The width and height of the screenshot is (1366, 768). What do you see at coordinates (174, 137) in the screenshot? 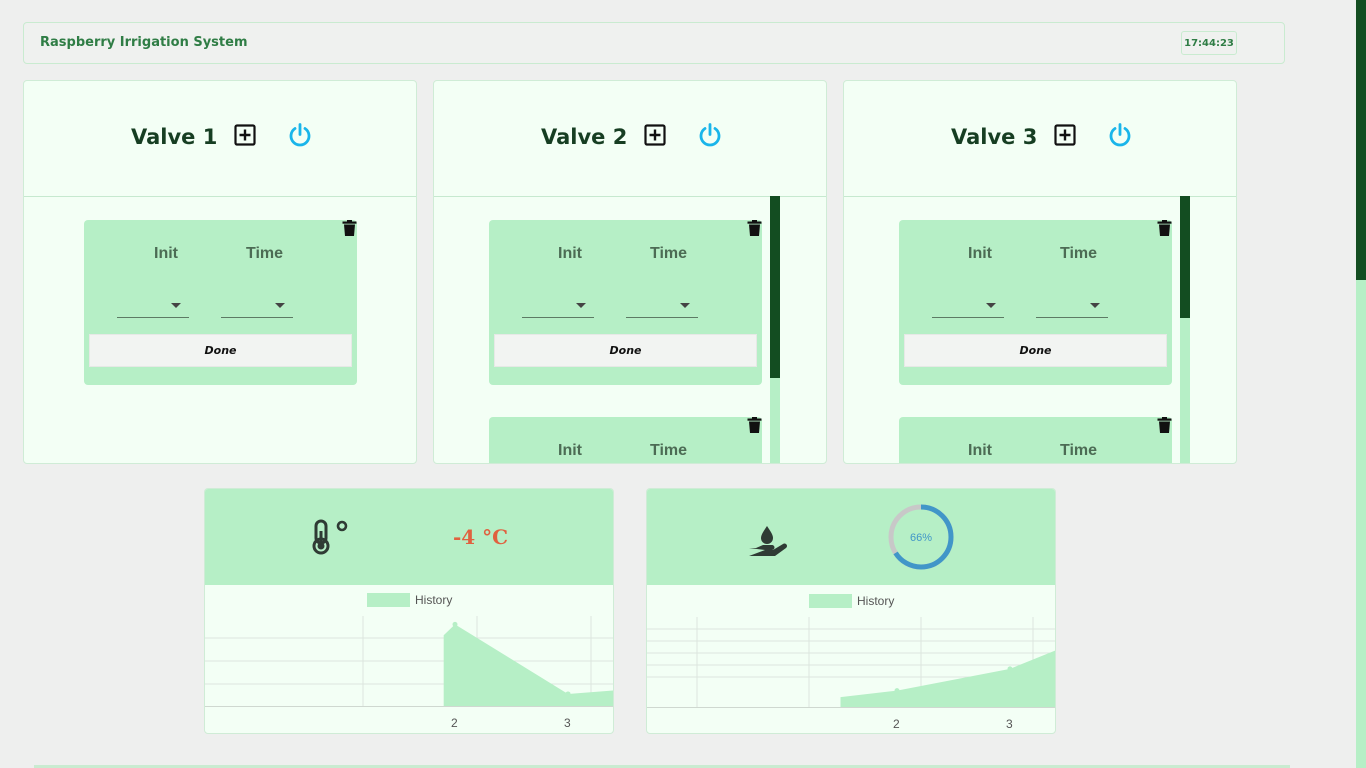
I see `valve-title: Valve 1` at bounding box center [174, 137].